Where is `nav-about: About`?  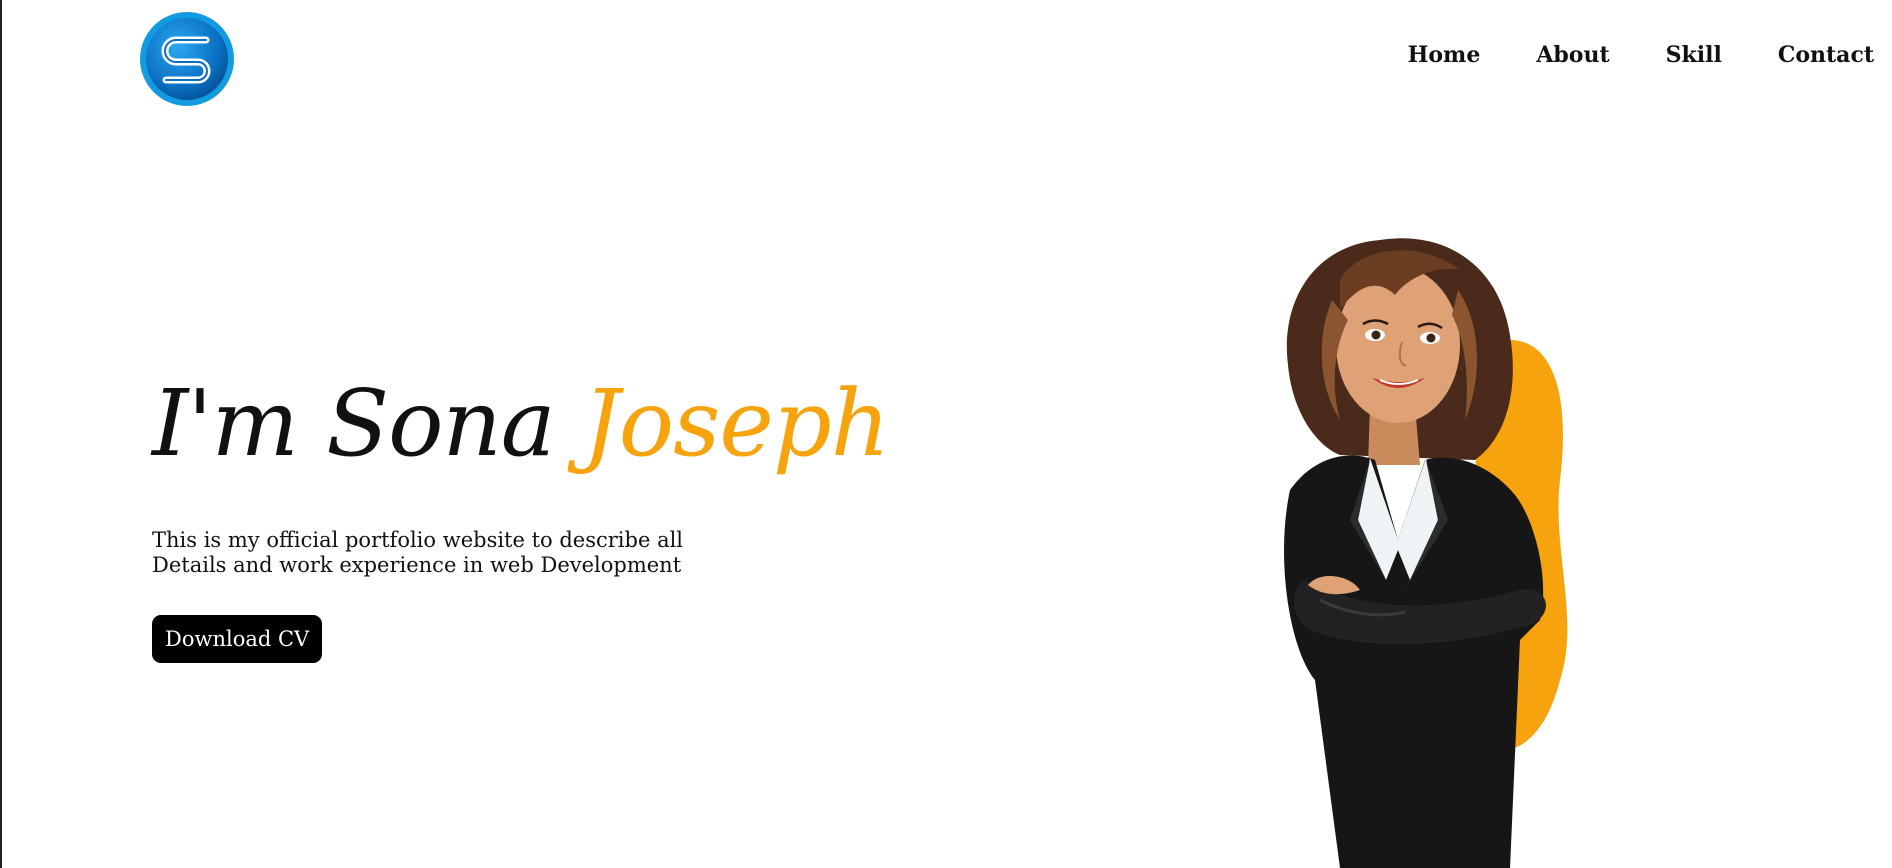
nav-about: About is located at coordinates (1572, 55).